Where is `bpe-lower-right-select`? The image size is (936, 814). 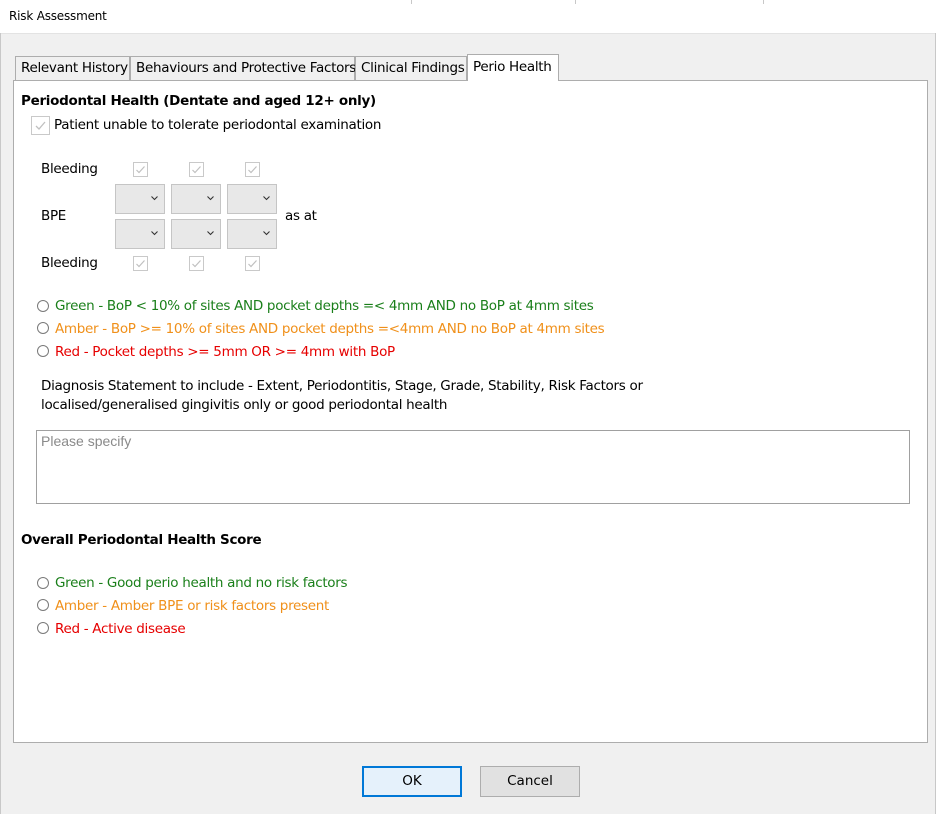
bpe-lower-right-select is located at coordinates (140, 234).